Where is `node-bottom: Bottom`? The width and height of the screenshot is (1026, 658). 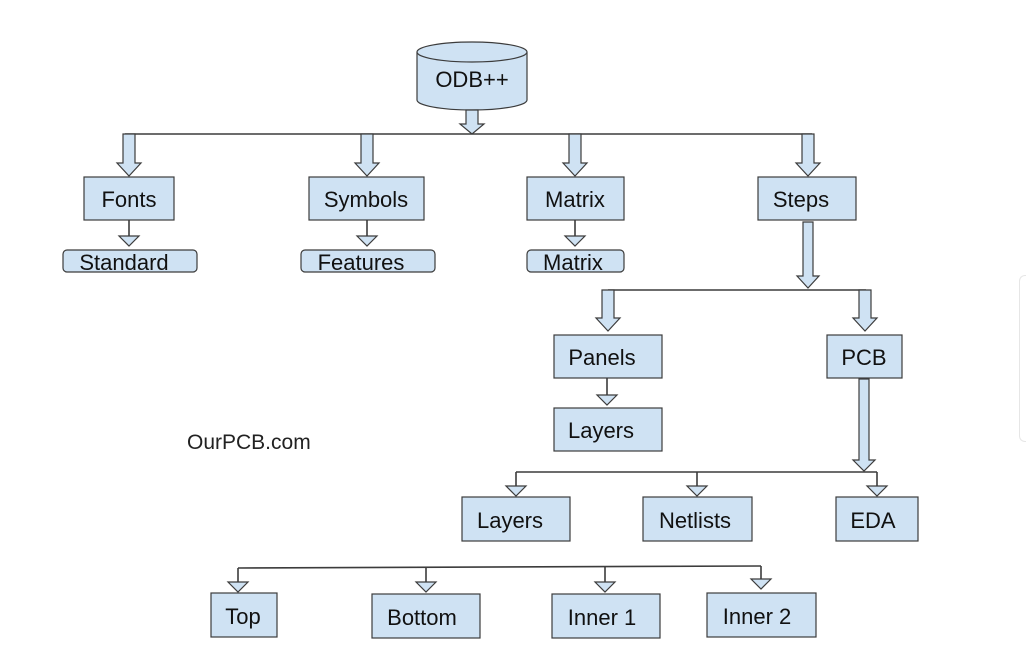 node-bottom: Bottom is located at coordinates (426, 616).